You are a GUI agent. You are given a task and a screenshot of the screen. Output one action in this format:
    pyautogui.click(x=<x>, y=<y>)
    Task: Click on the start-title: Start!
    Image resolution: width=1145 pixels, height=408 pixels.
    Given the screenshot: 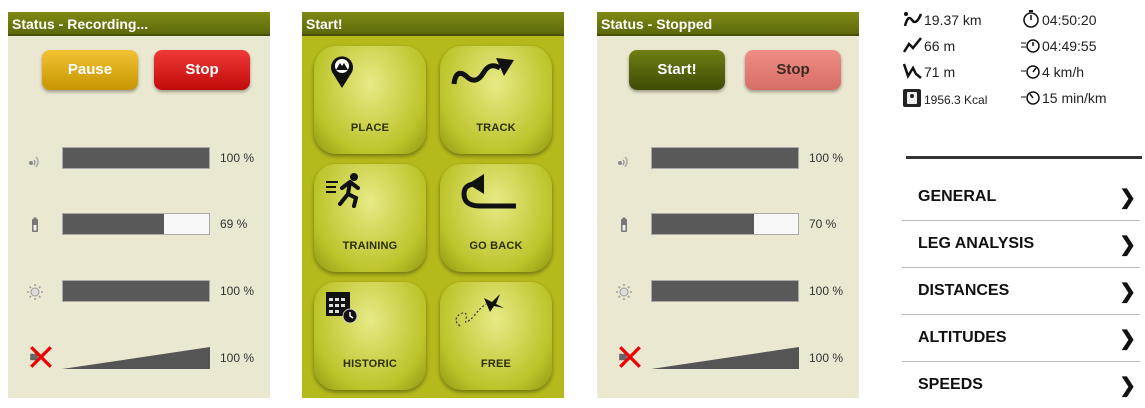 What is the action you would take?
    pyautogui.click(x=324, y=24)
    